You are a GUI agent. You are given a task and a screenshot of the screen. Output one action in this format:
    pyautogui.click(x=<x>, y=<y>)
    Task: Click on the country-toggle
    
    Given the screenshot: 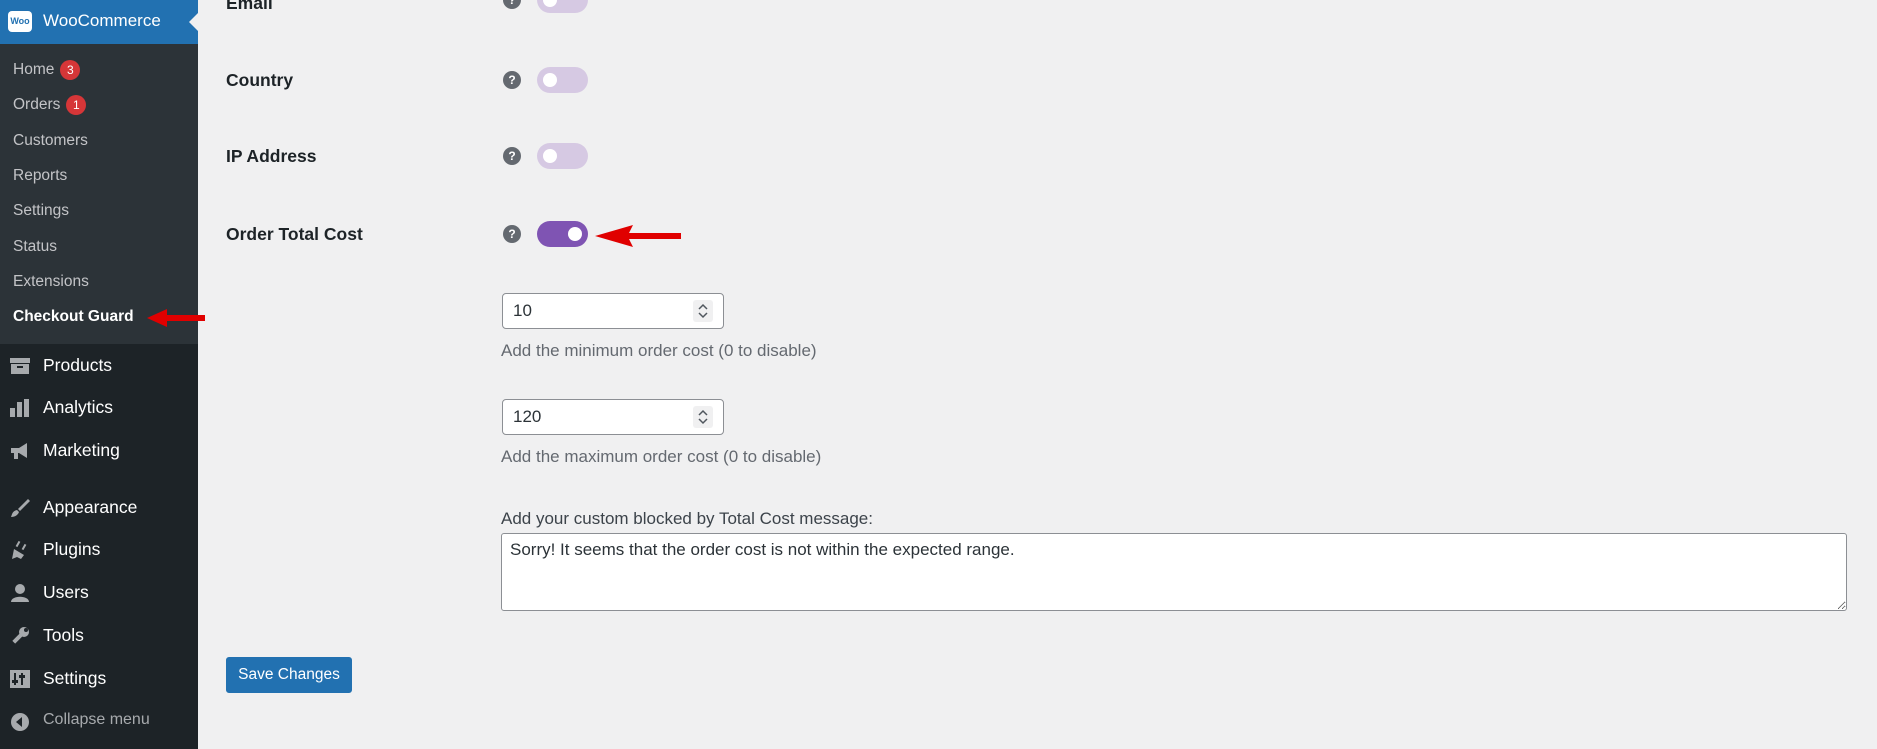 What is the action you would take?
    pyautogui.click(x=562, y=80)
    